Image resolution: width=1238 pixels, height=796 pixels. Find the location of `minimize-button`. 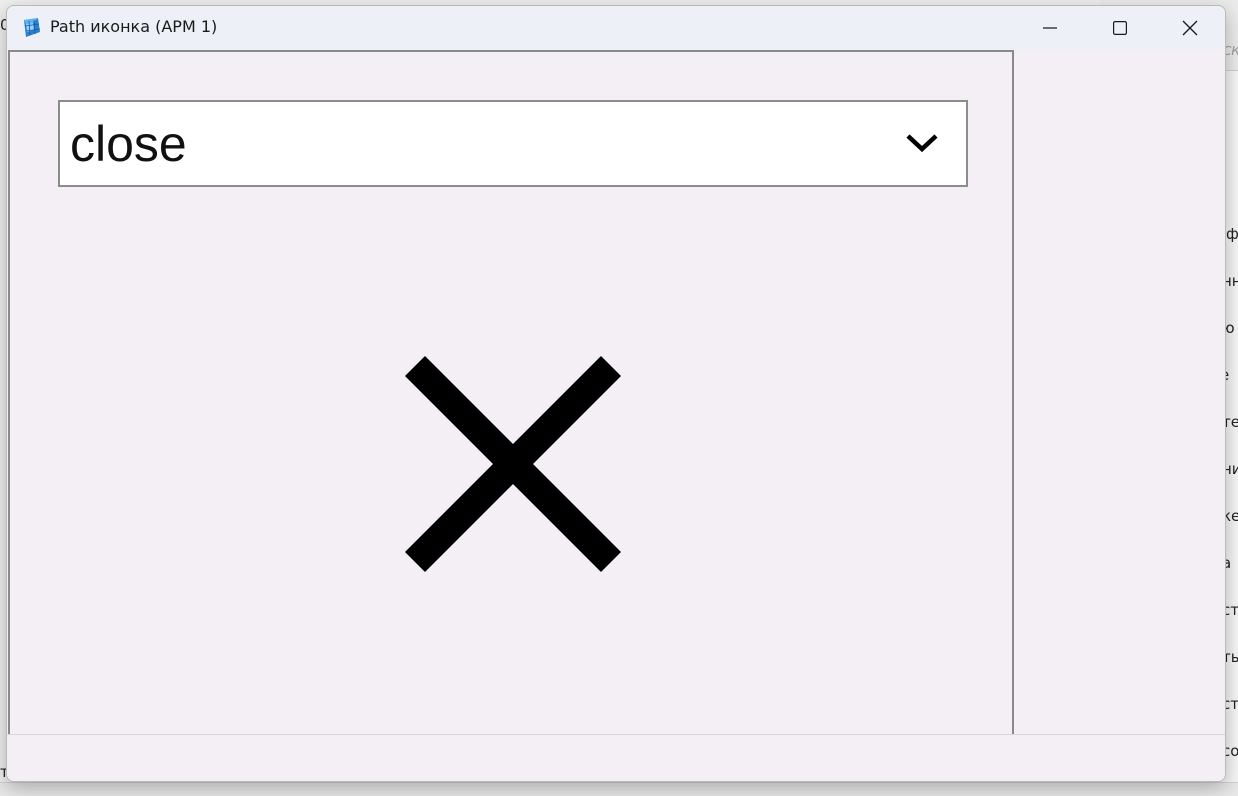

minimize-button is located at coordinates (1050, 28).